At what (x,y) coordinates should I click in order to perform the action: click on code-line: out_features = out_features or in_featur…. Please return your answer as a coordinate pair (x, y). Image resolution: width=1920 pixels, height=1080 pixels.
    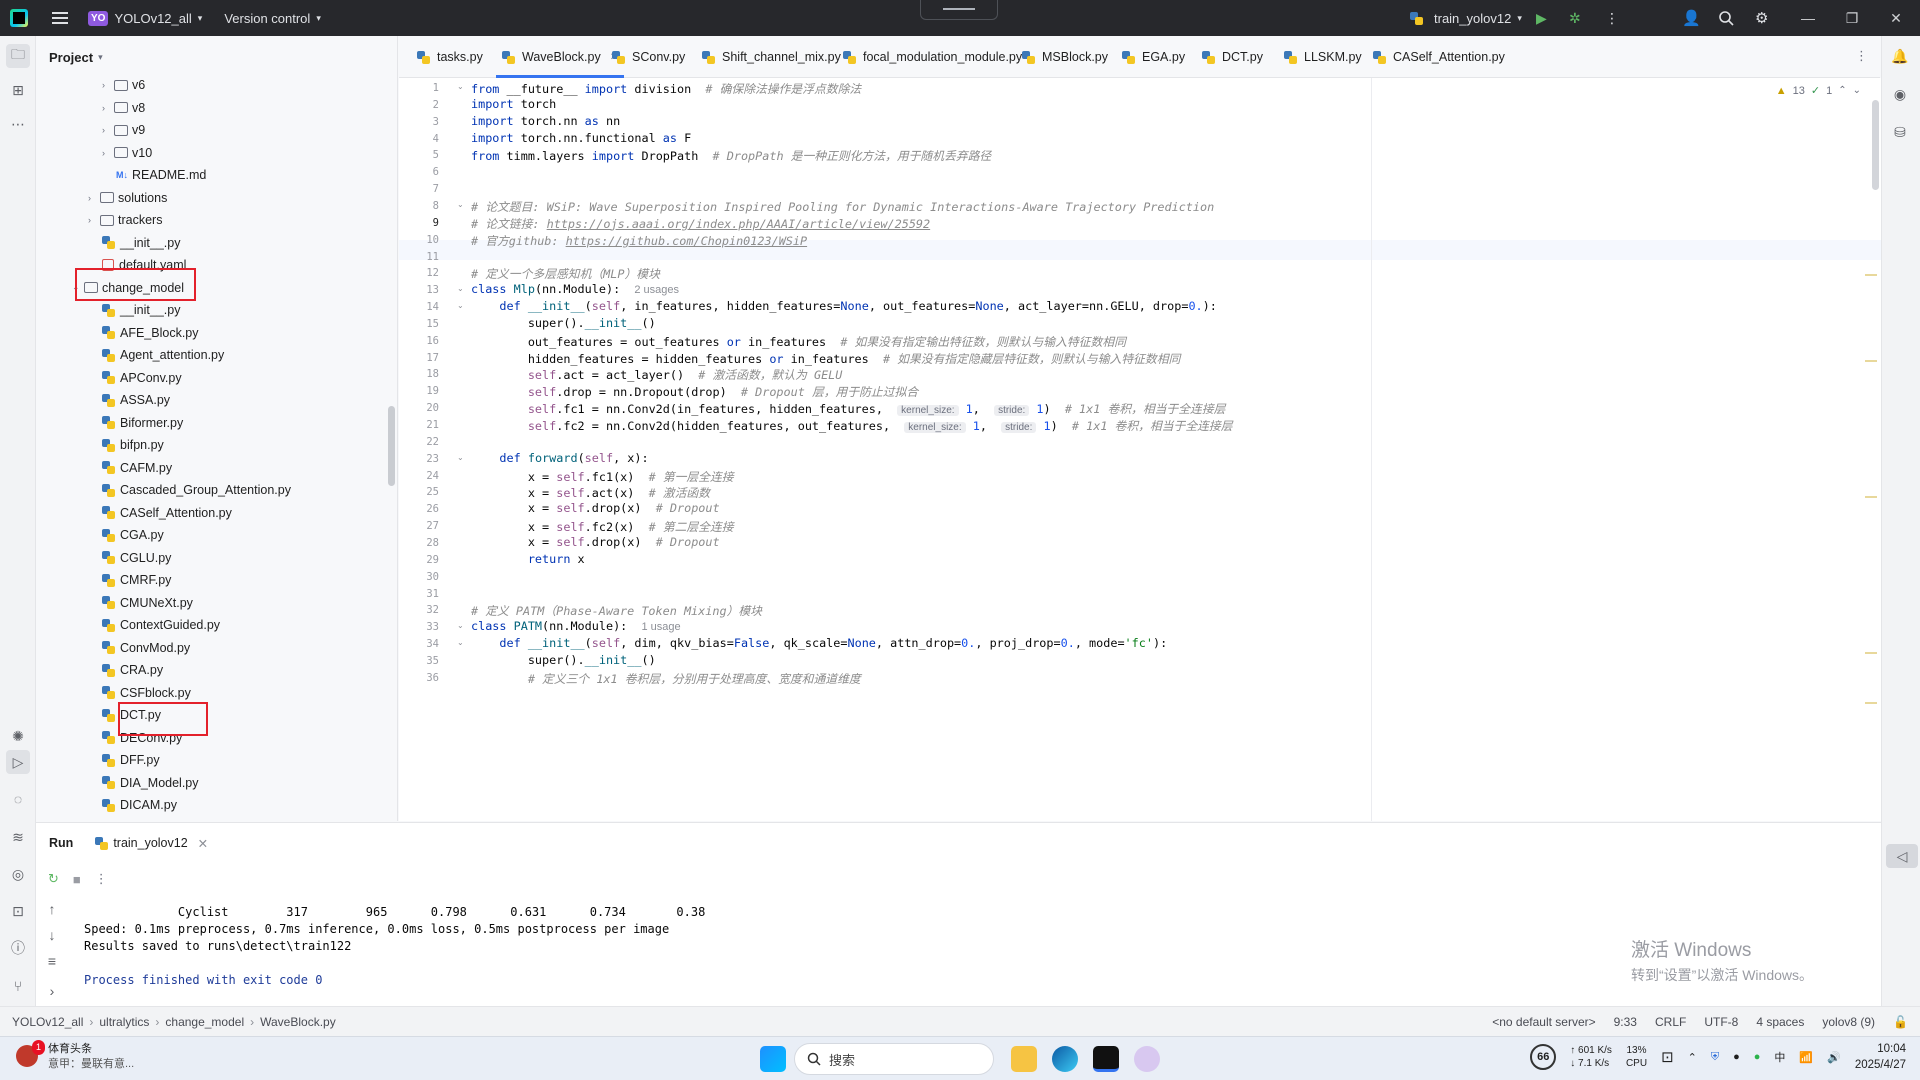
    Looking at the image, I should click on (798, 341).